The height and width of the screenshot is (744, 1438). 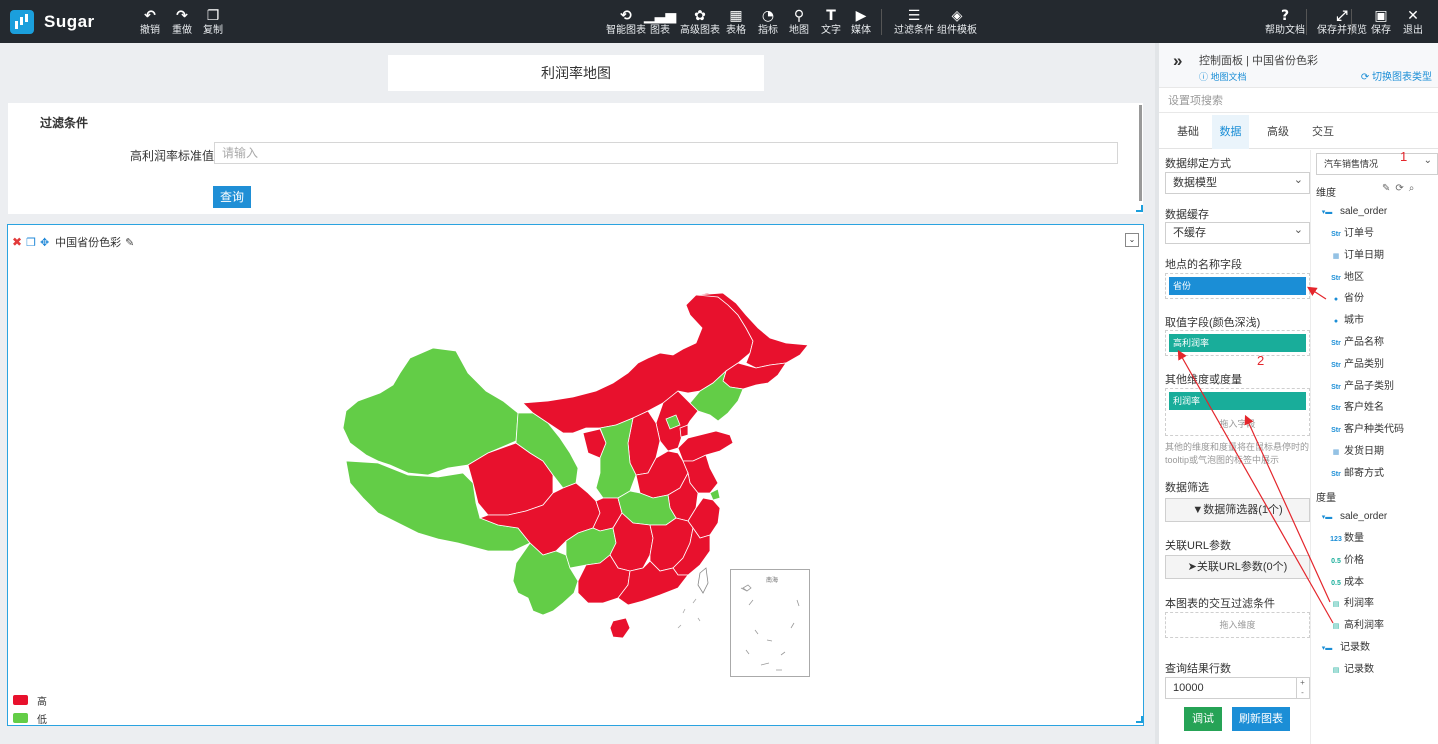 I want to click on measure-field: ▤ 利润率, so click(x=1352, y=604).